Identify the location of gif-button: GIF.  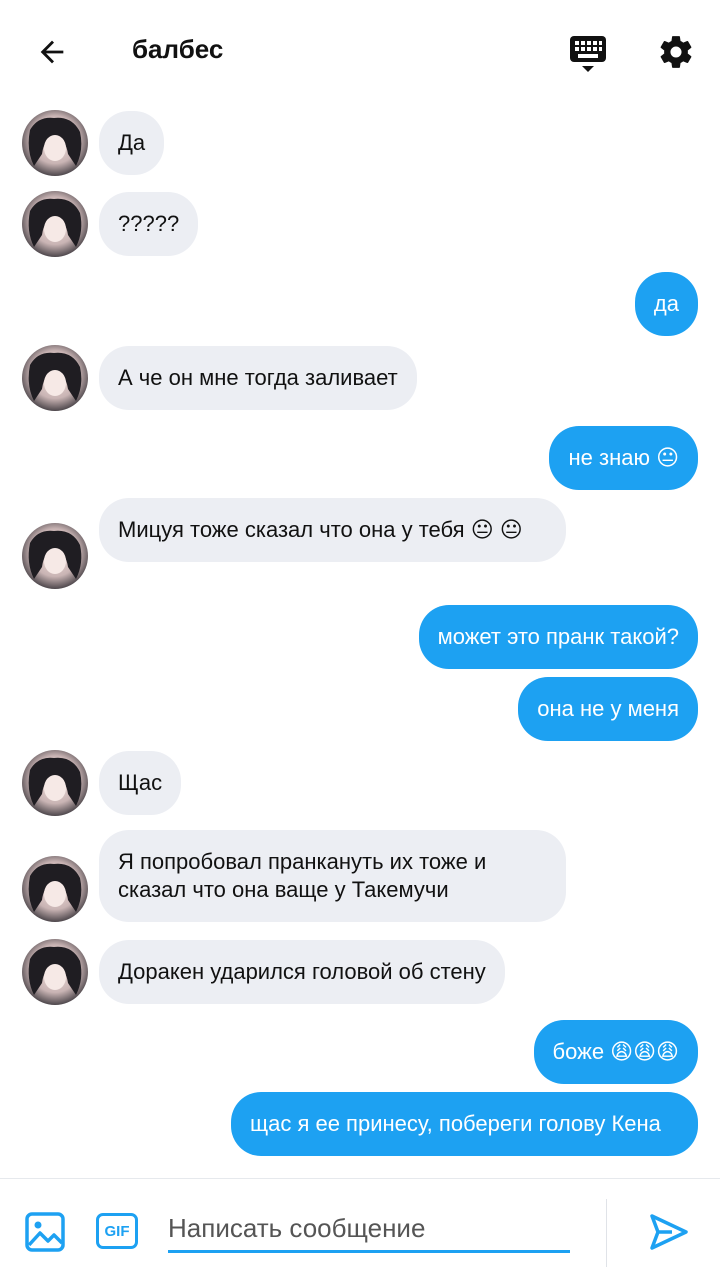
(117, 1231).